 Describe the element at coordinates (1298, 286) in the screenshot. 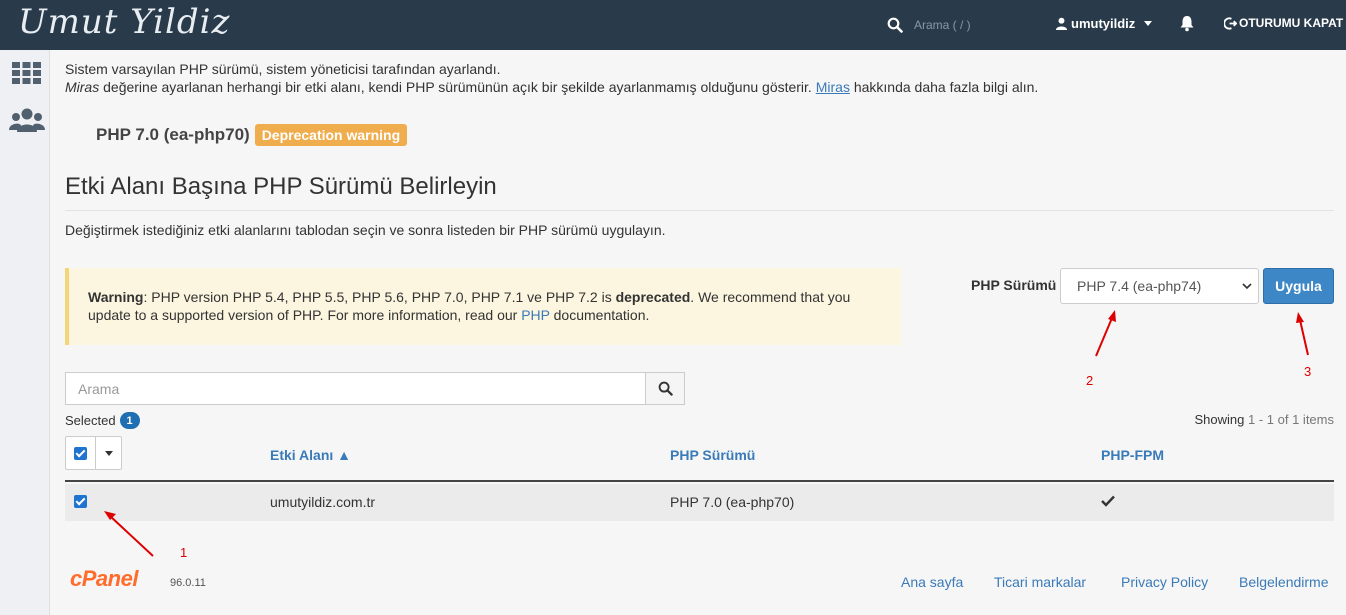

I see `apply-button: Uygula` at that location.